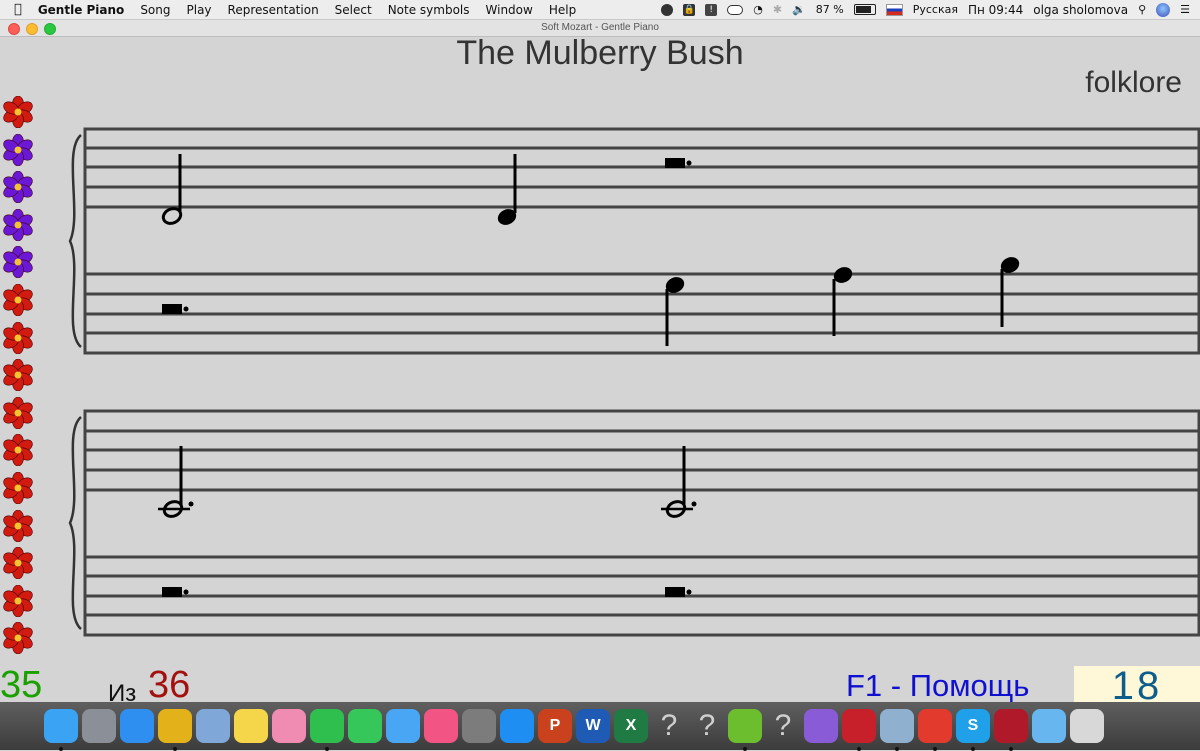 The width and height of the screenshot is (1200, 751). I want to click on skype-icon: S, so click(973, 730).